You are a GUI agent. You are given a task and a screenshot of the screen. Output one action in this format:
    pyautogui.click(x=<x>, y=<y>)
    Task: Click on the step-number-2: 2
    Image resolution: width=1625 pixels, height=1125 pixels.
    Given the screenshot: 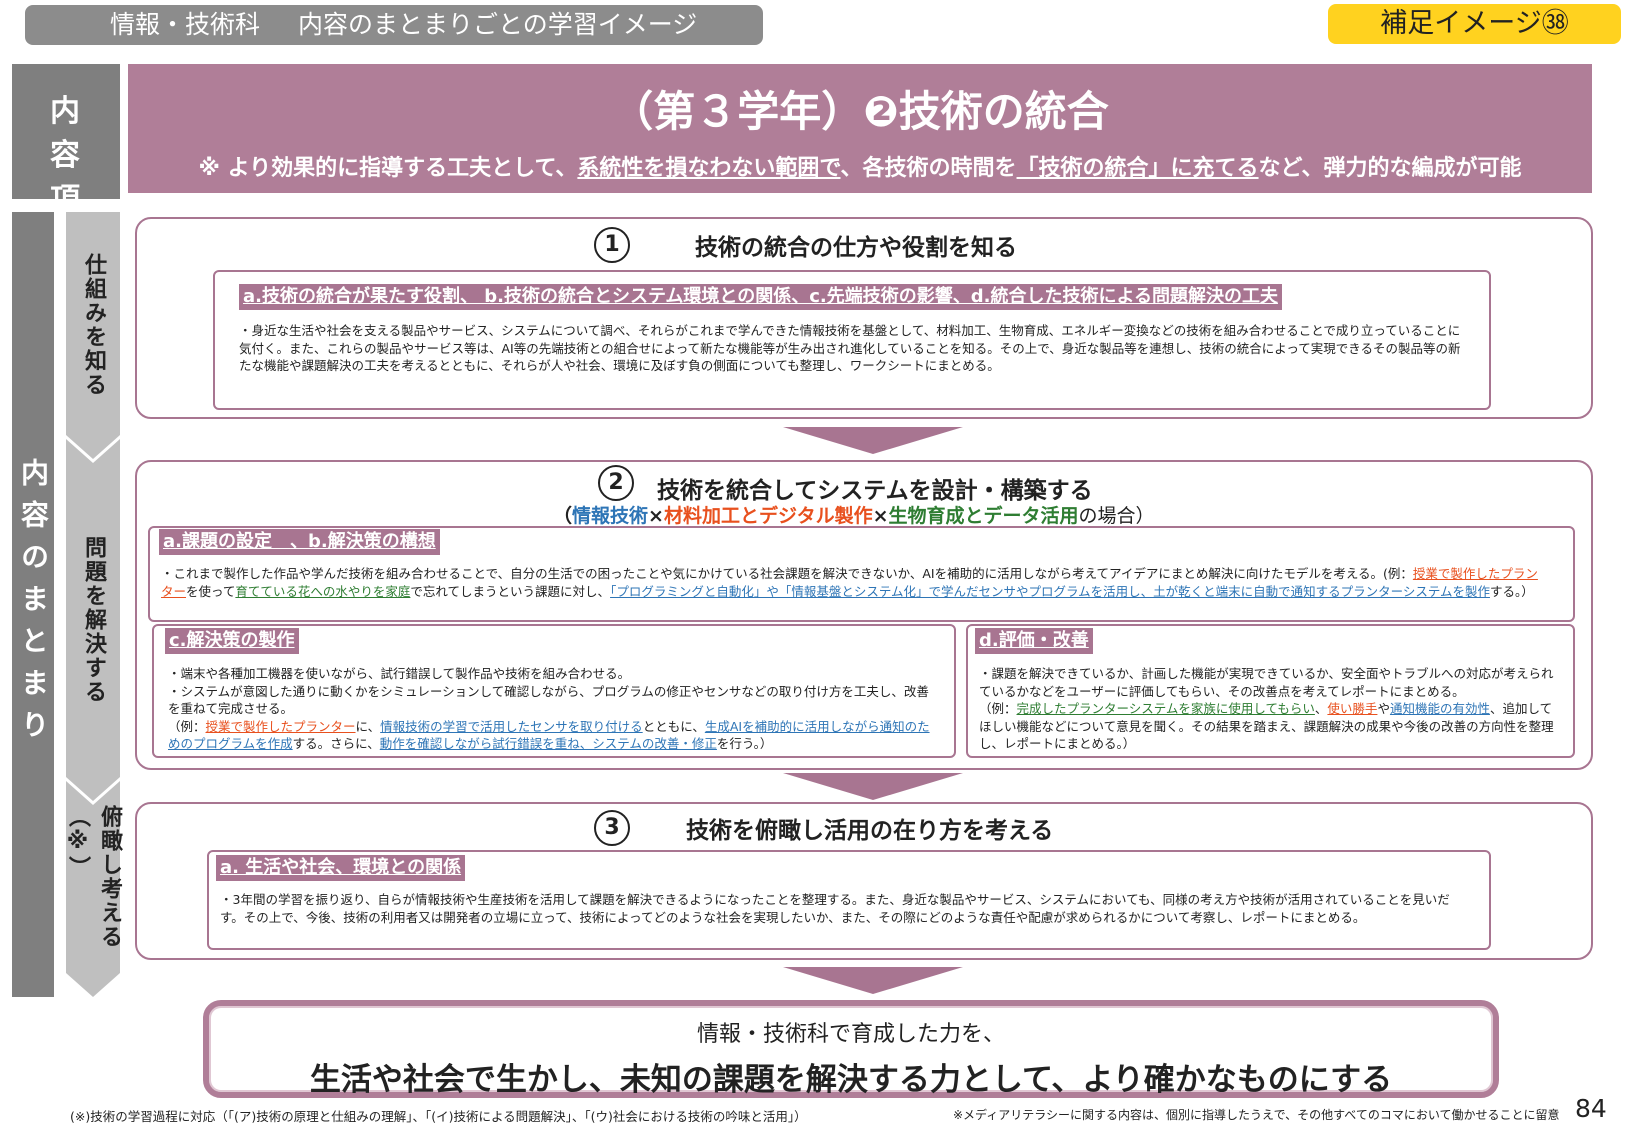 What is the action you would take?
    pyautogui.click(x=616, y=483)
    